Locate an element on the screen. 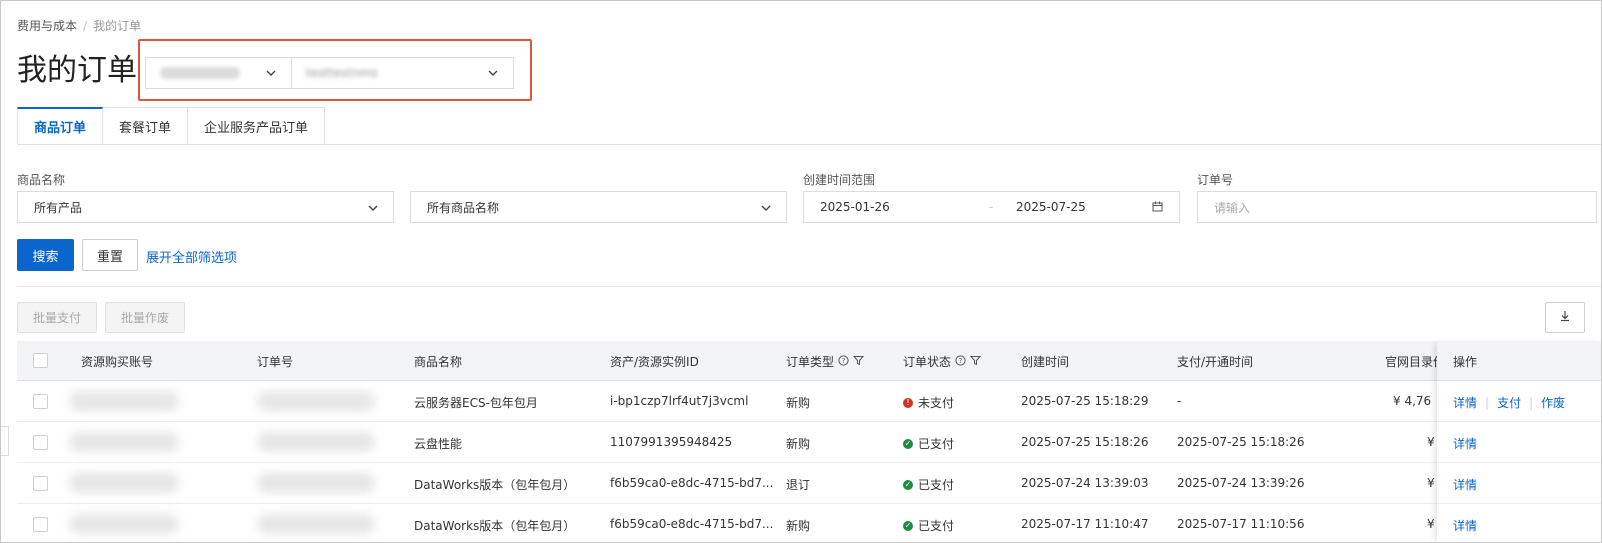 Image resolution: width=1602 pixels, height=543 pixels. batch-pay-button: 批量支付 is located at coordinates (57, 317).